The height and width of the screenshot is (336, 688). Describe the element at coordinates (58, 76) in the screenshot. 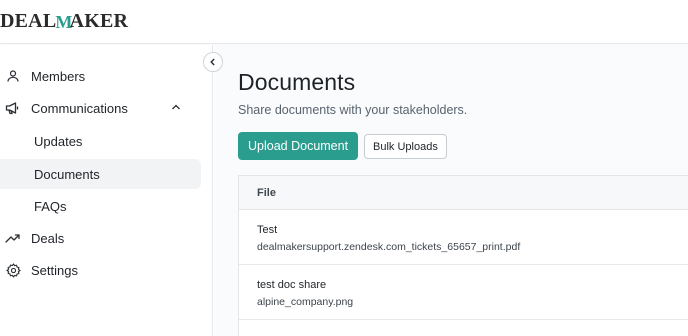

I see `sidebar-item-label: Members` at that location.